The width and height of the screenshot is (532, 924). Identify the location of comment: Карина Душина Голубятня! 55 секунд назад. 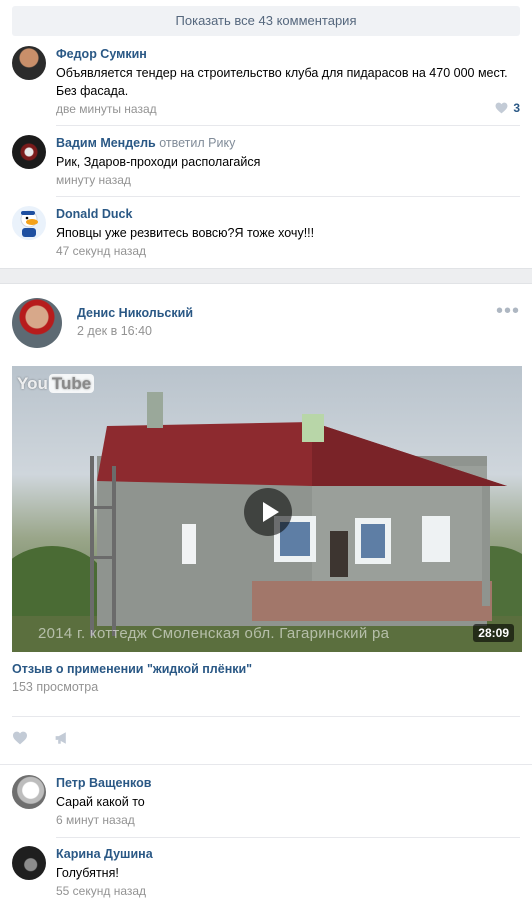
(266, 874).